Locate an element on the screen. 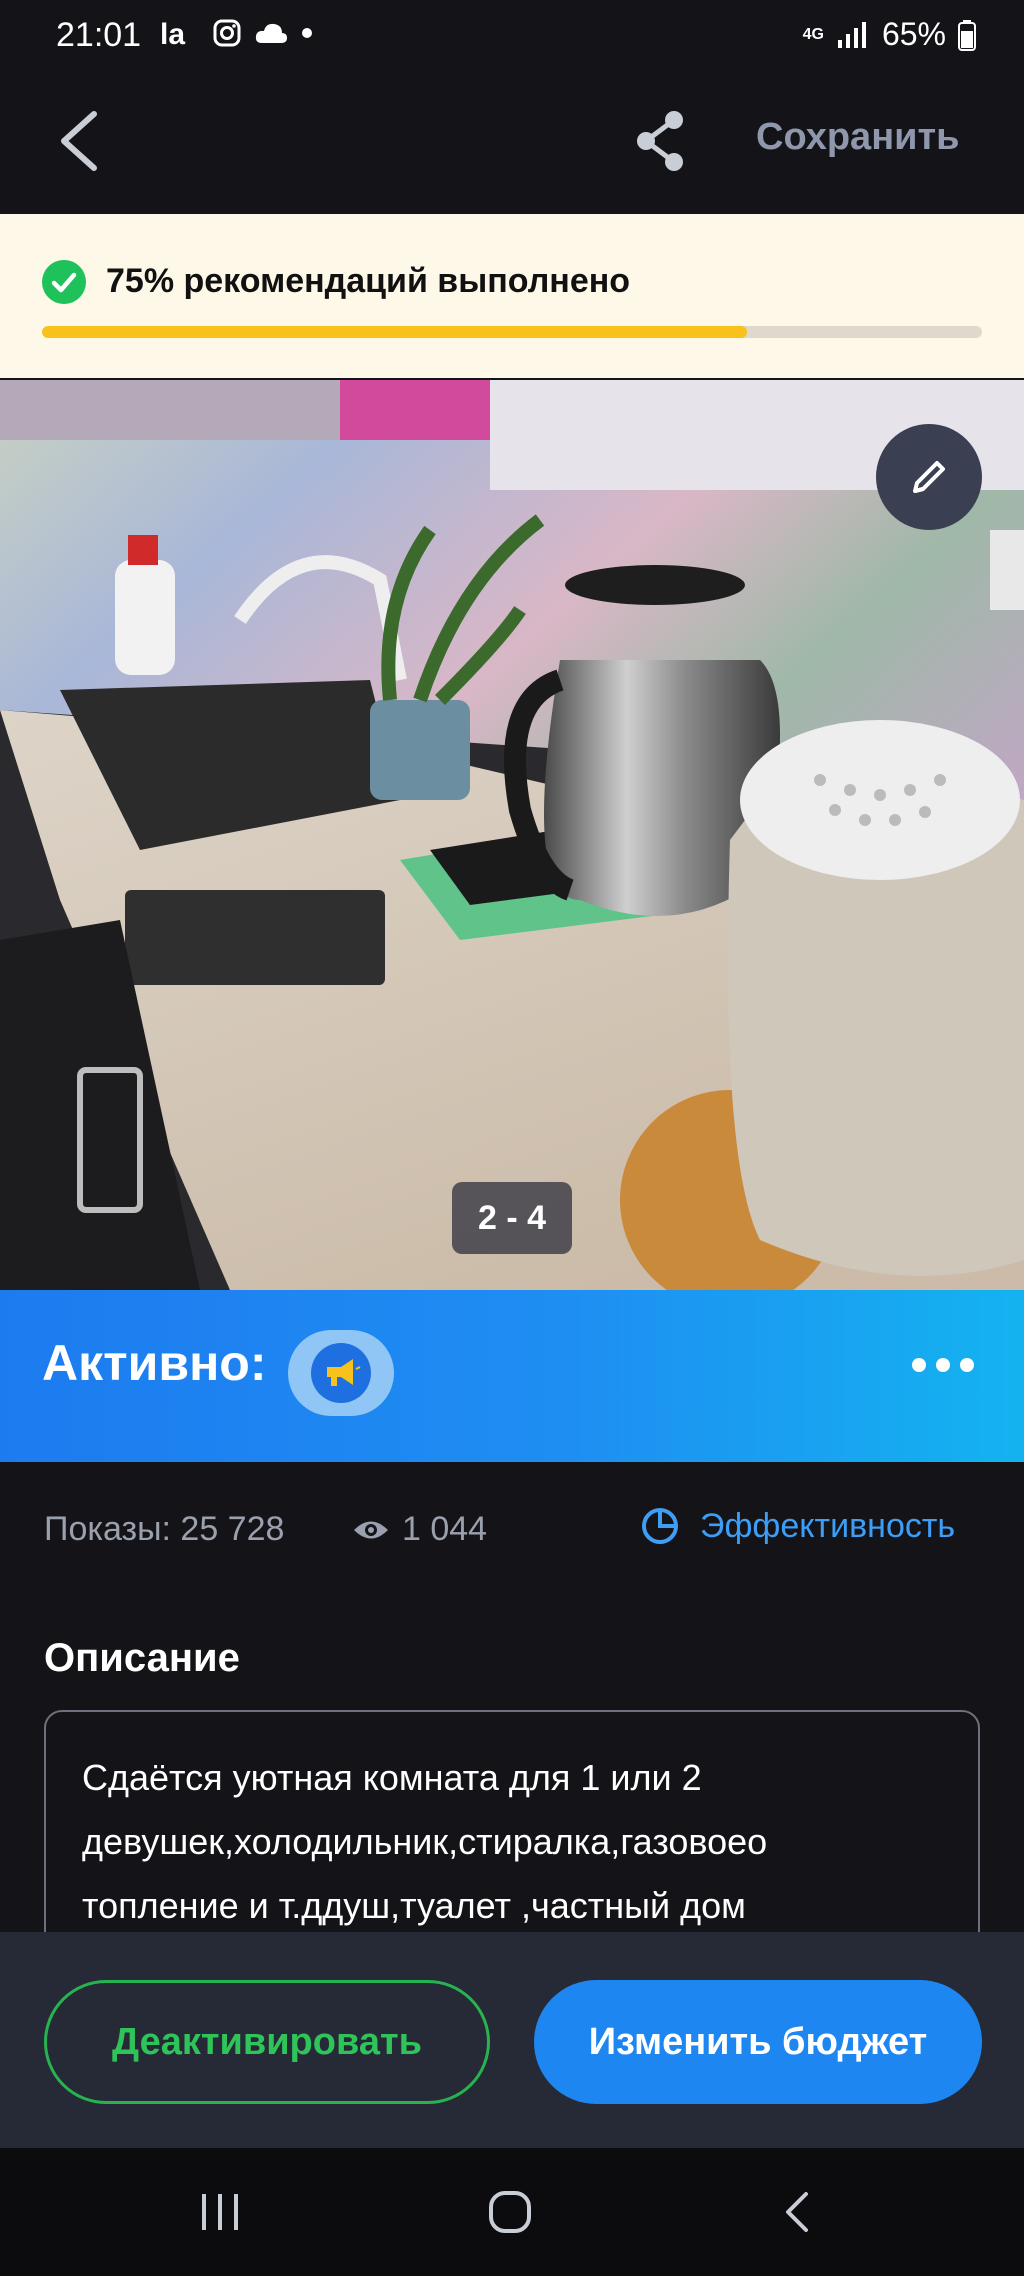  dot-icon is located at coordinates (307, 33).